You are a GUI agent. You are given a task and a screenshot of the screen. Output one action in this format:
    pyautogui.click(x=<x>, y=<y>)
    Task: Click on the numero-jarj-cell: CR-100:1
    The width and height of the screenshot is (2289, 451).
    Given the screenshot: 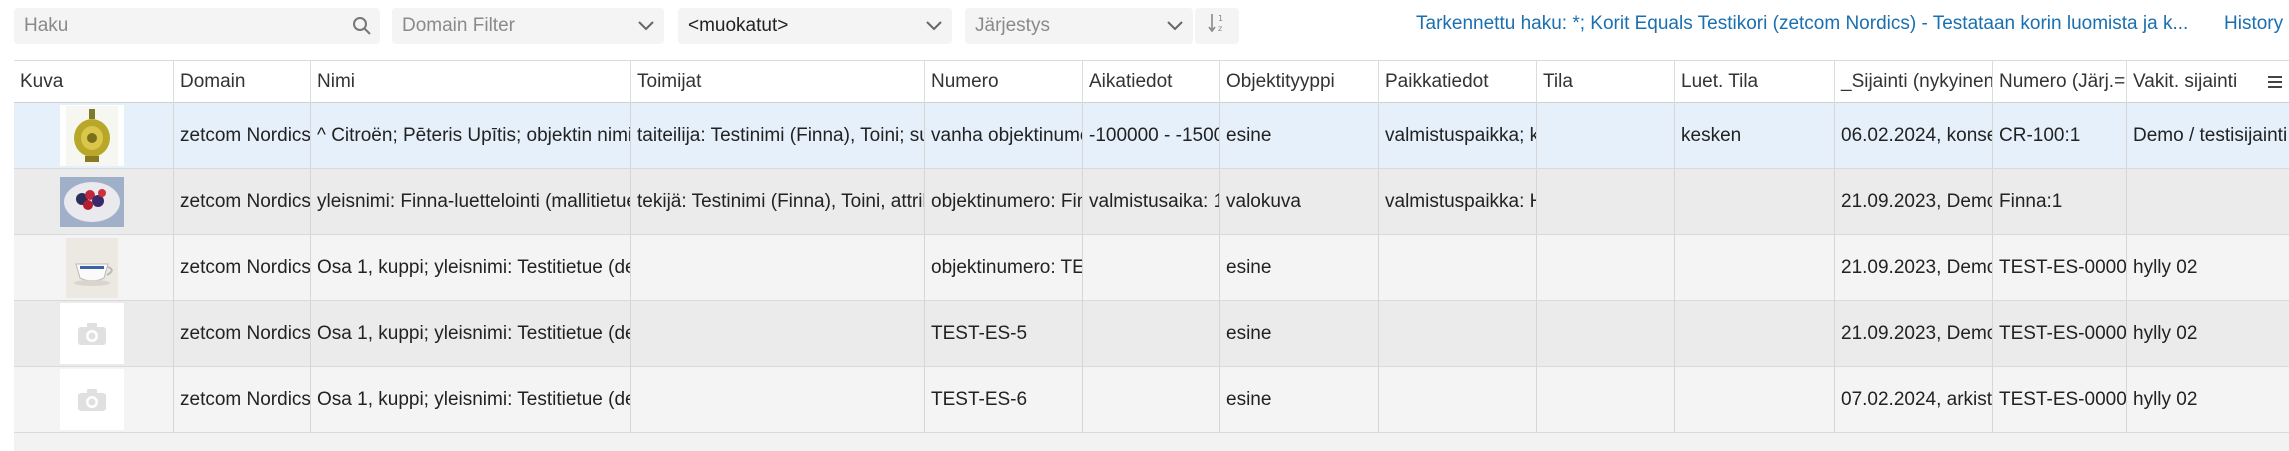 What is the action you would take?
    pyautogui.click(x=2060, y=135)
    